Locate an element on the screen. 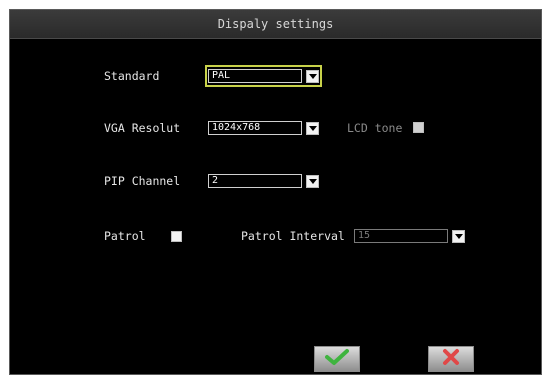  standard-select: PAL is located at coordinates (263, 76).